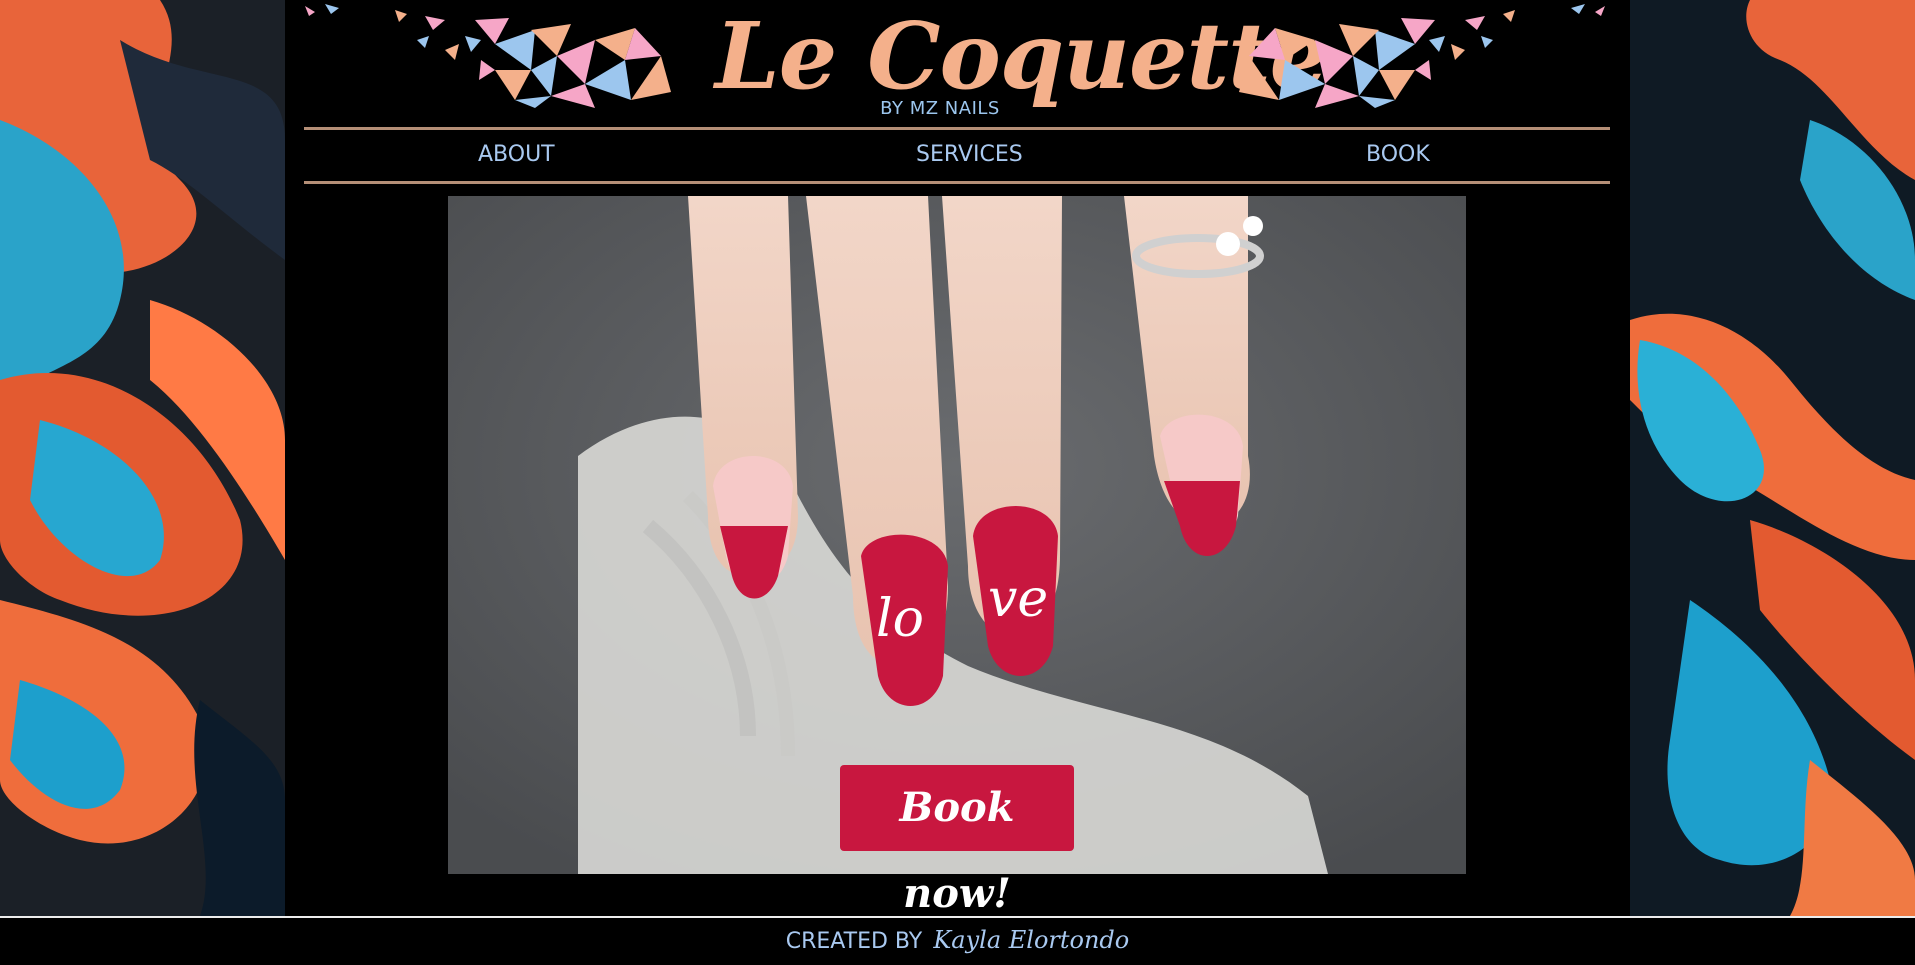  Describe the element at coordinates (1772, 458) in the screenshot. I see `right-background-art` at that location.